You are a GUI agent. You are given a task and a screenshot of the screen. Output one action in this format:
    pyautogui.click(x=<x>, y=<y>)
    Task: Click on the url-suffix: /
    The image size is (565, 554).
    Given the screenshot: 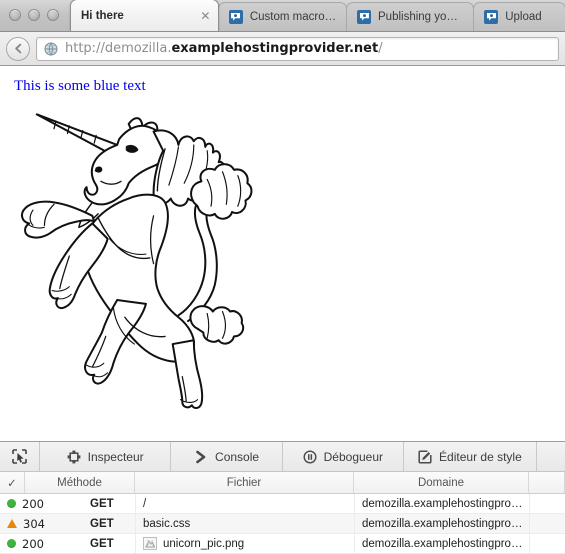 What is the action you would take?
    pyautogui.click(x=380, y=48)
    